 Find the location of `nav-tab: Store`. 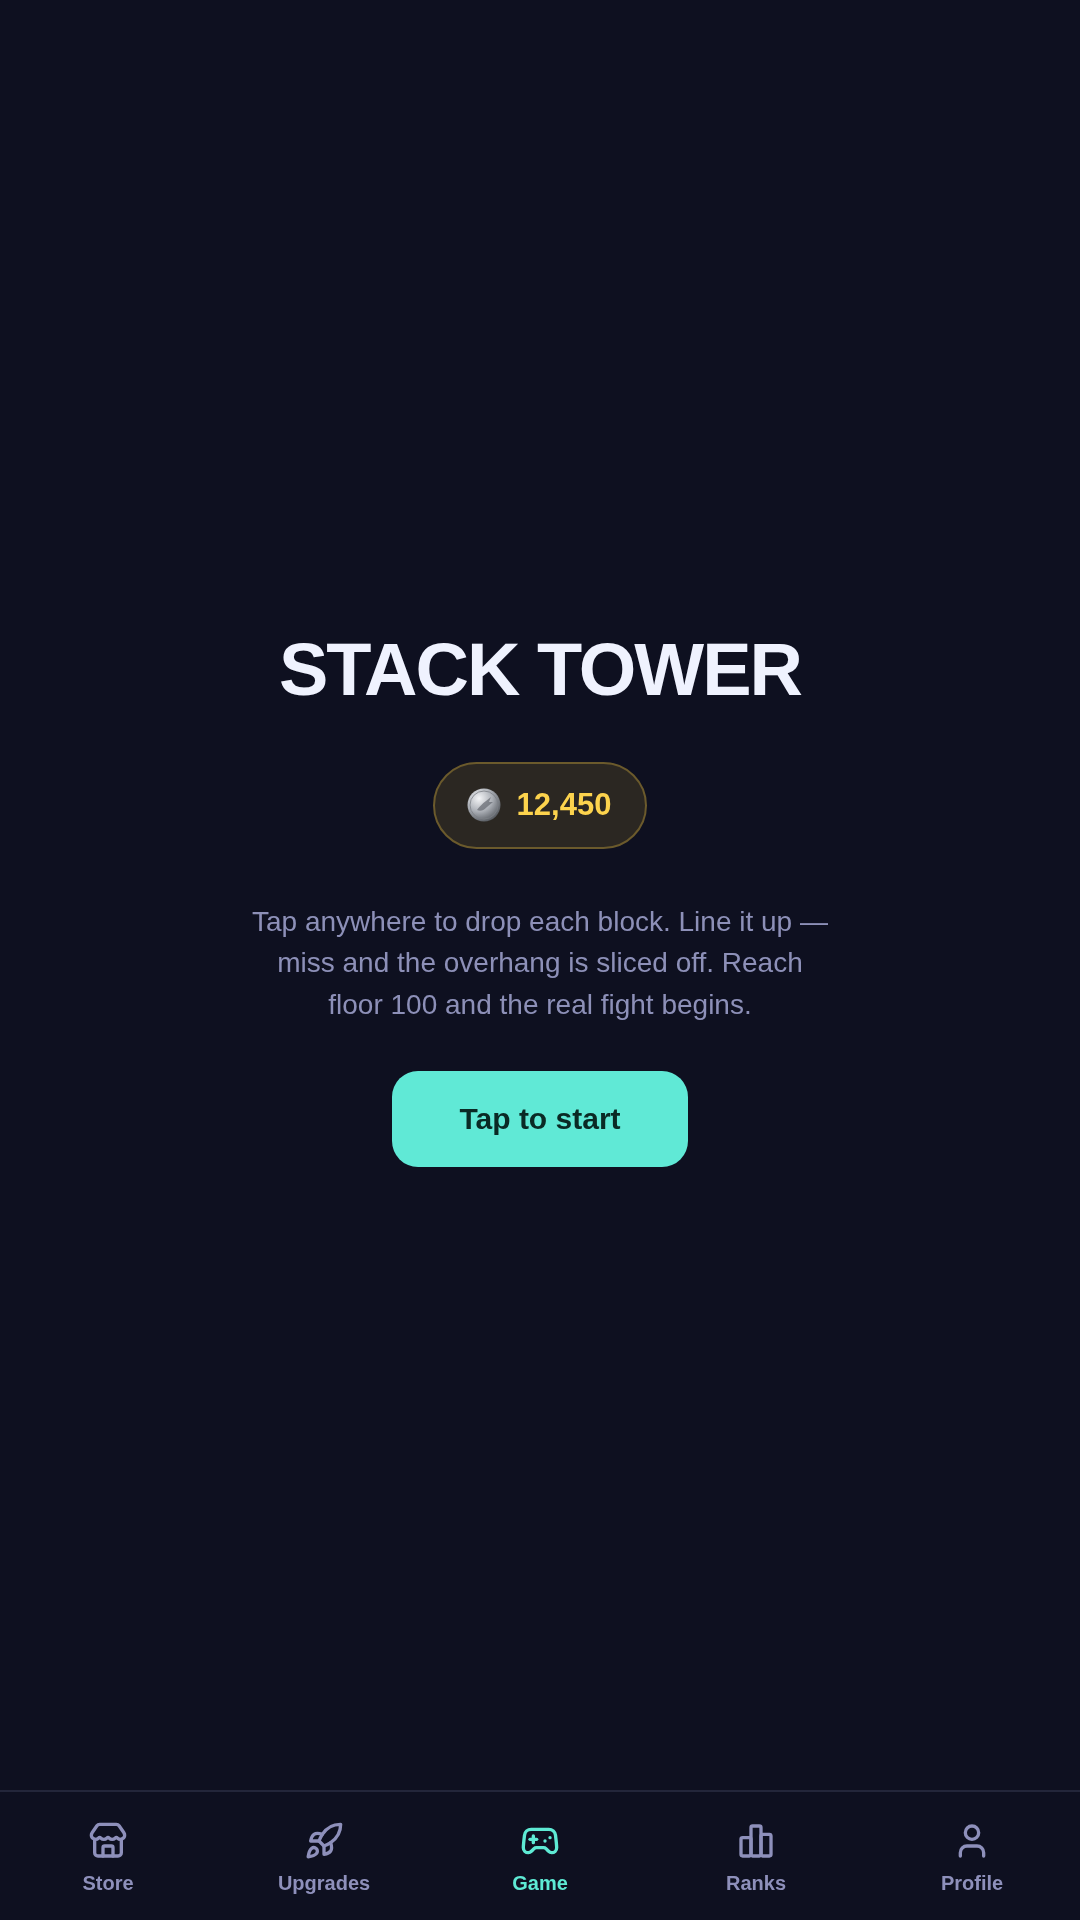

nav-tab: Store is located at coordinates (108, 1856).